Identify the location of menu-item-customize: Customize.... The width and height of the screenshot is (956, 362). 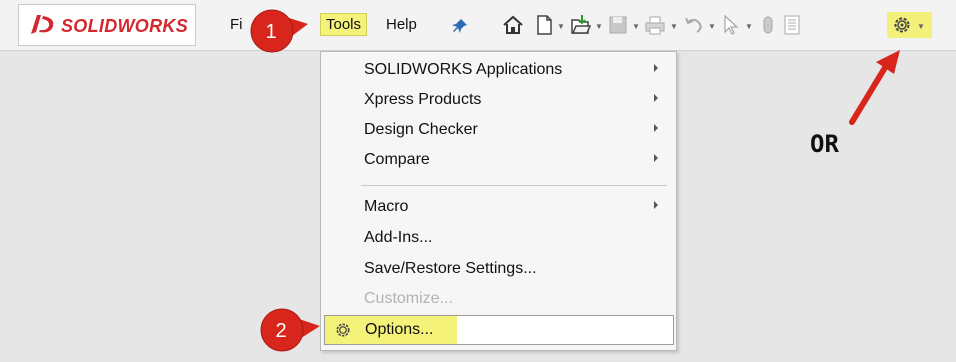
(498, 299).